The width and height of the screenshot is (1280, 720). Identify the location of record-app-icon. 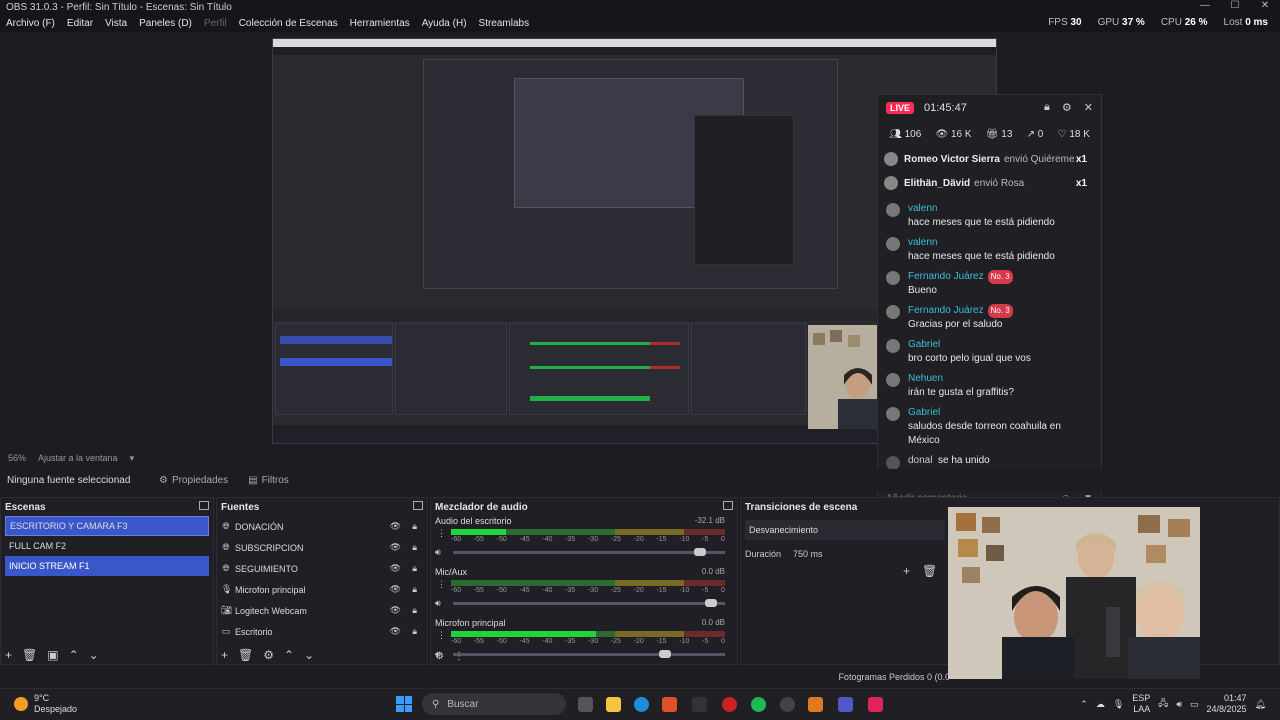
(729, 704).